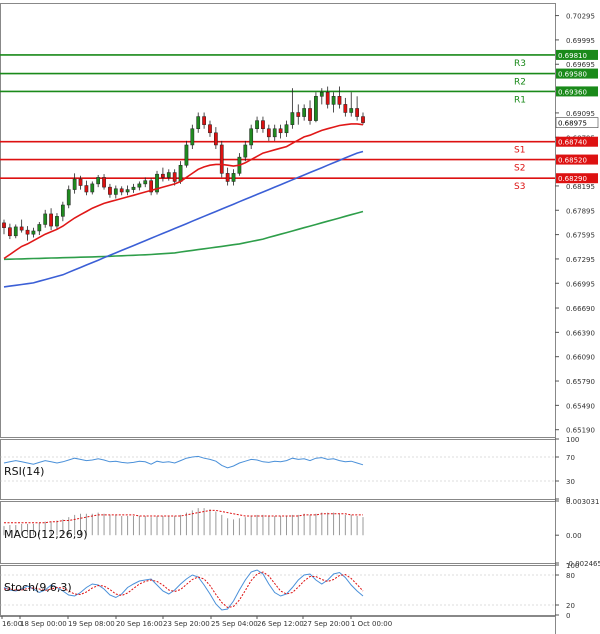 The image size is (600, 634). I want to click on macd-panel: 0.0030310.00-0.002465MACD(12,26,9), so click(300, 533).